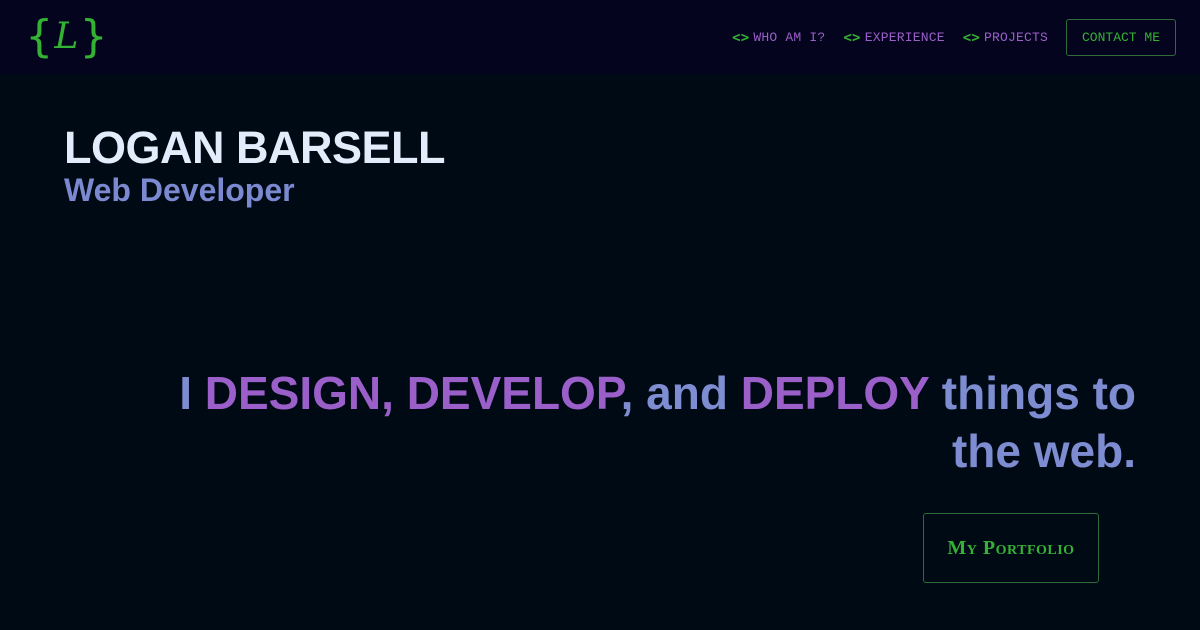  Describe the element at coordinates (293, 393) in the screenshot. I see `tagline-design: DESIGN` at that location.